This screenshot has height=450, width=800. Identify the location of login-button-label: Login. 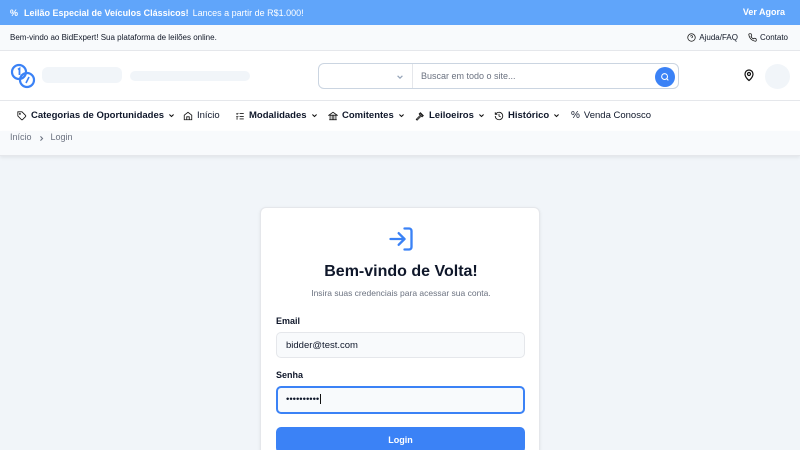
(400, 440).